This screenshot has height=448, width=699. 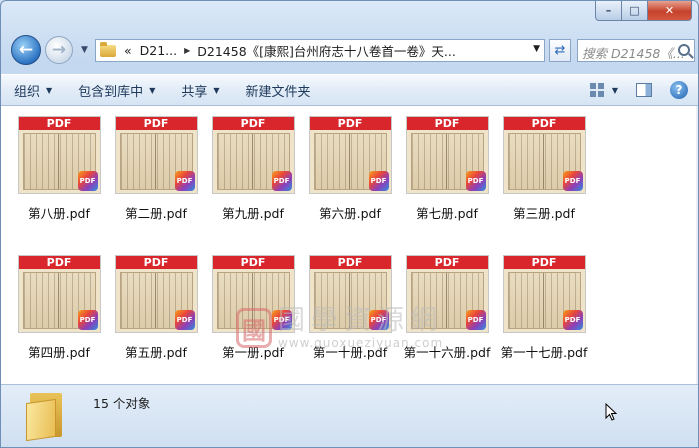 What do you see at coordinates (447, 213) in the screenshot?
I see `file-name: 第七册.pdf` at bounding box center [447, 213].